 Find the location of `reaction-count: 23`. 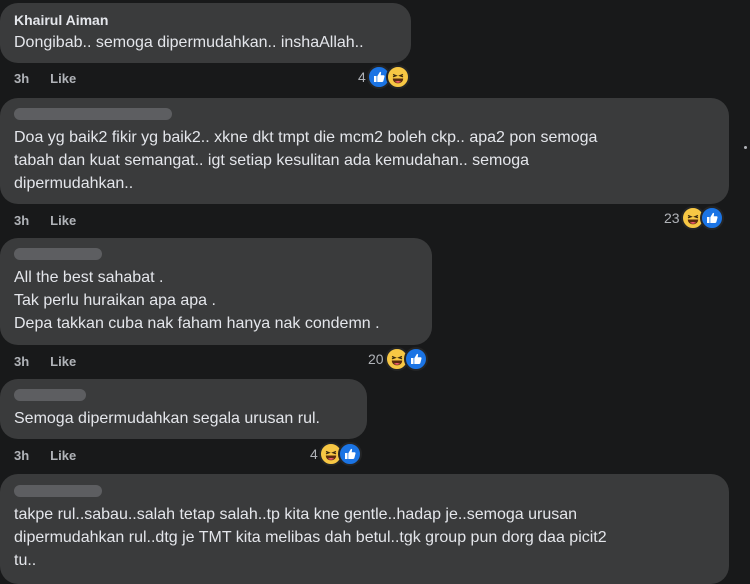

reaction-count: 23 is located at coordinates (672, 218).